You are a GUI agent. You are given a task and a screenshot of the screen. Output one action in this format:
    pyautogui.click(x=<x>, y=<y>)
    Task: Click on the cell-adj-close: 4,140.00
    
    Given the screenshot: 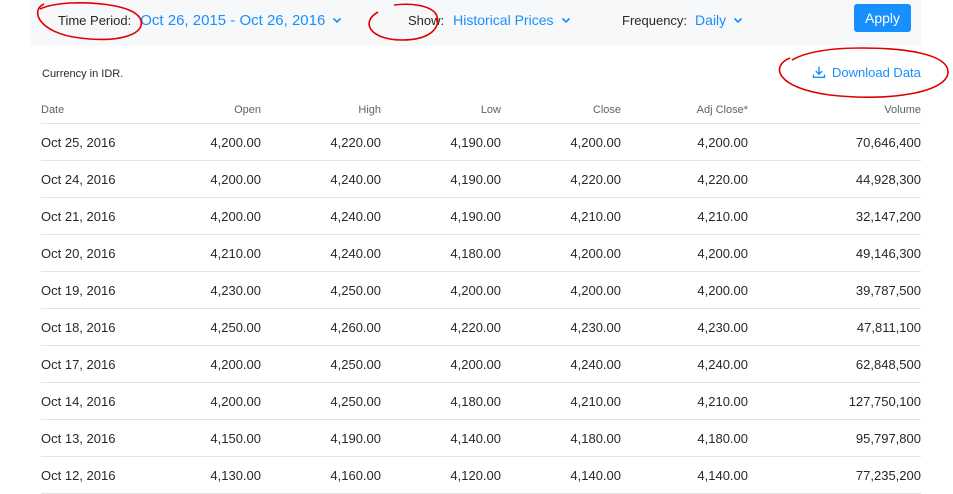 What is the action you would take?
    pyautogui.click(x=684, y=475)
    